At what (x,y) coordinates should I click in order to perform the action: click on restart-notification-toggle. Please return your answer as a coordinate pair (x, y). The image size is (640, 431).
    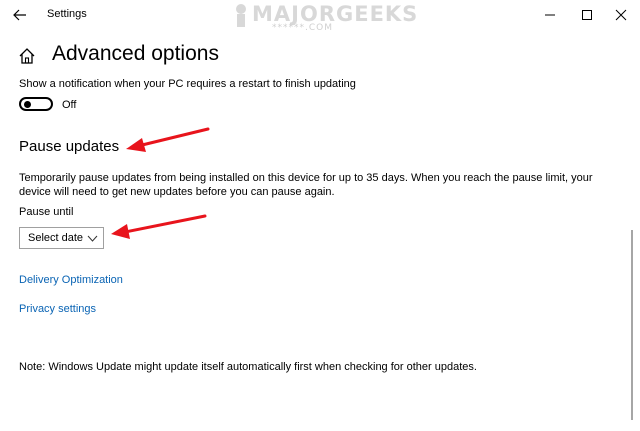
    Looking at the image, I should click on (36, 104).